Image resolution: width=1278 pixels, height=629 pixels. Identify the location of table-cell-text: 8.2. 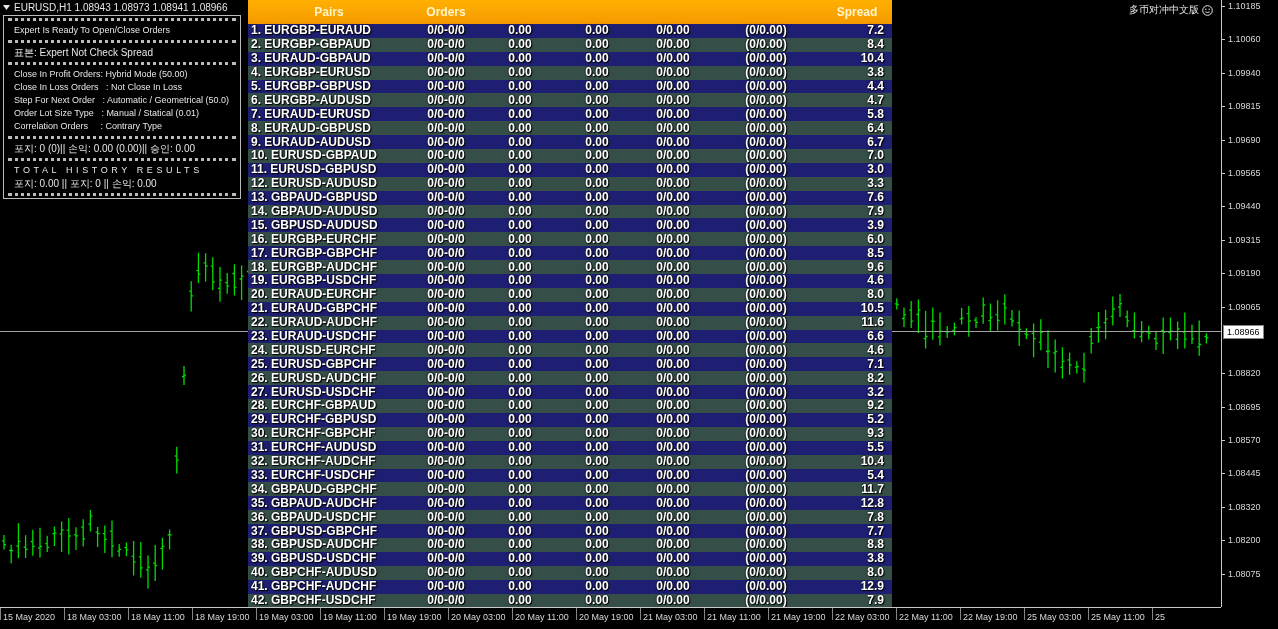
(876, 378).